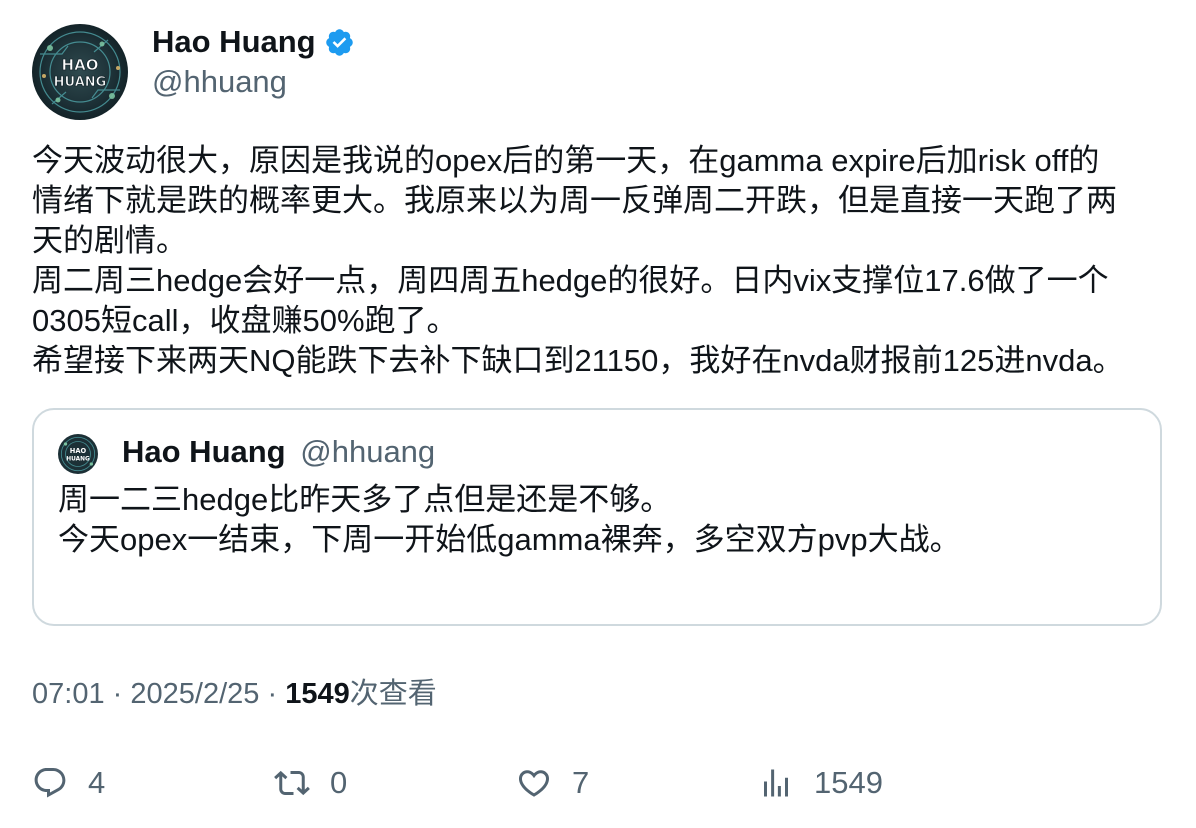 The image size is (1196, 828). Describe the element at coordinates (339, 42) in the screenshot. I see `verified-badge-icon` at that location.